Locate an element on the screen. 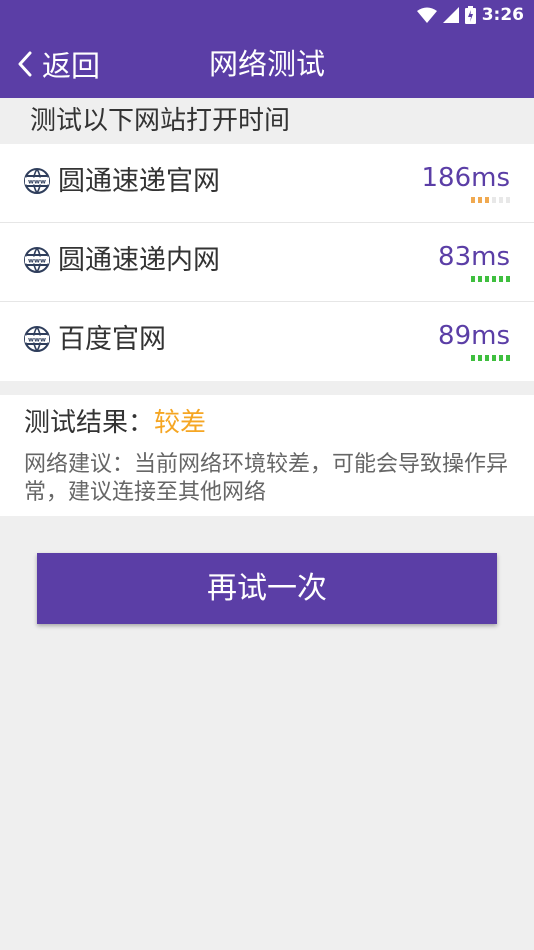  latency-value: 89ms is located at coordinates (474, 336).